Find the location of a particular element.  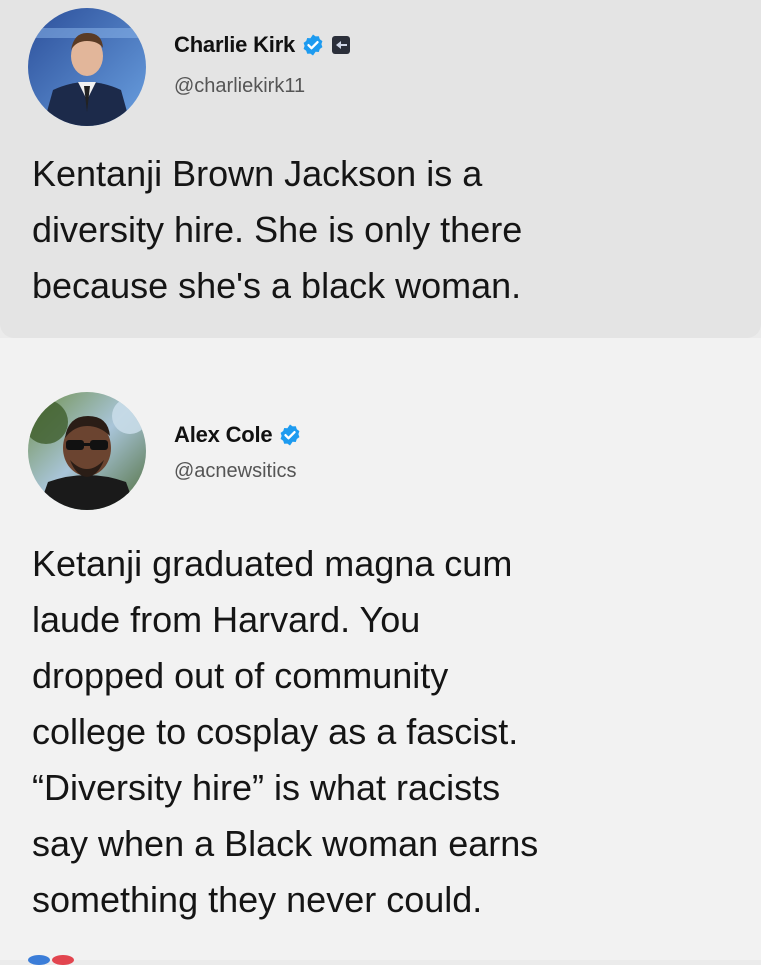

reaction-like-icon is located at coordinates (39, 960).